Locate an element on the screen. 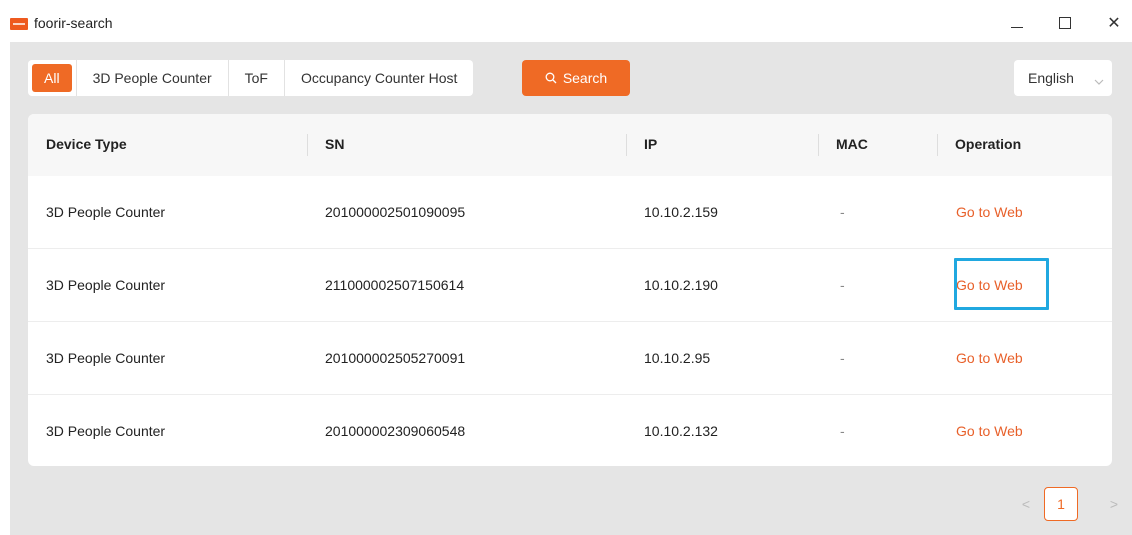 This screenshot has width=1132, height=535. search-button-label: Search is located at coordinates (585, 78).